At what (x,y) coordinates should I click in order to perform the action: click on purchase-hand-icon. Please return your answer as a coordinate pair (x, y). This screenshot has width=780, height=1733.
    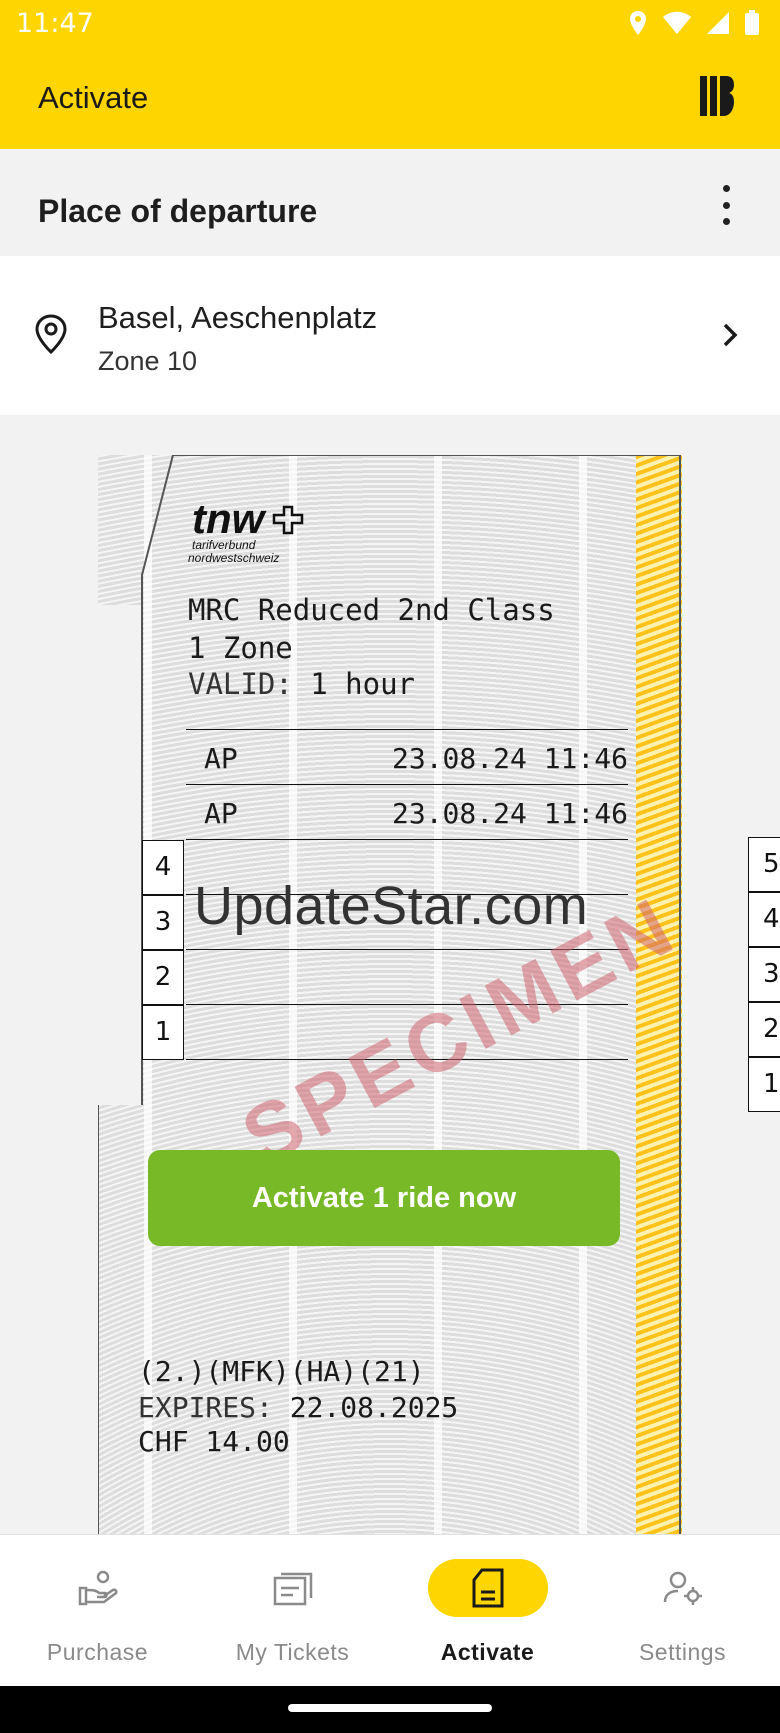
    Looking at the image, I should click on (97, 1588).